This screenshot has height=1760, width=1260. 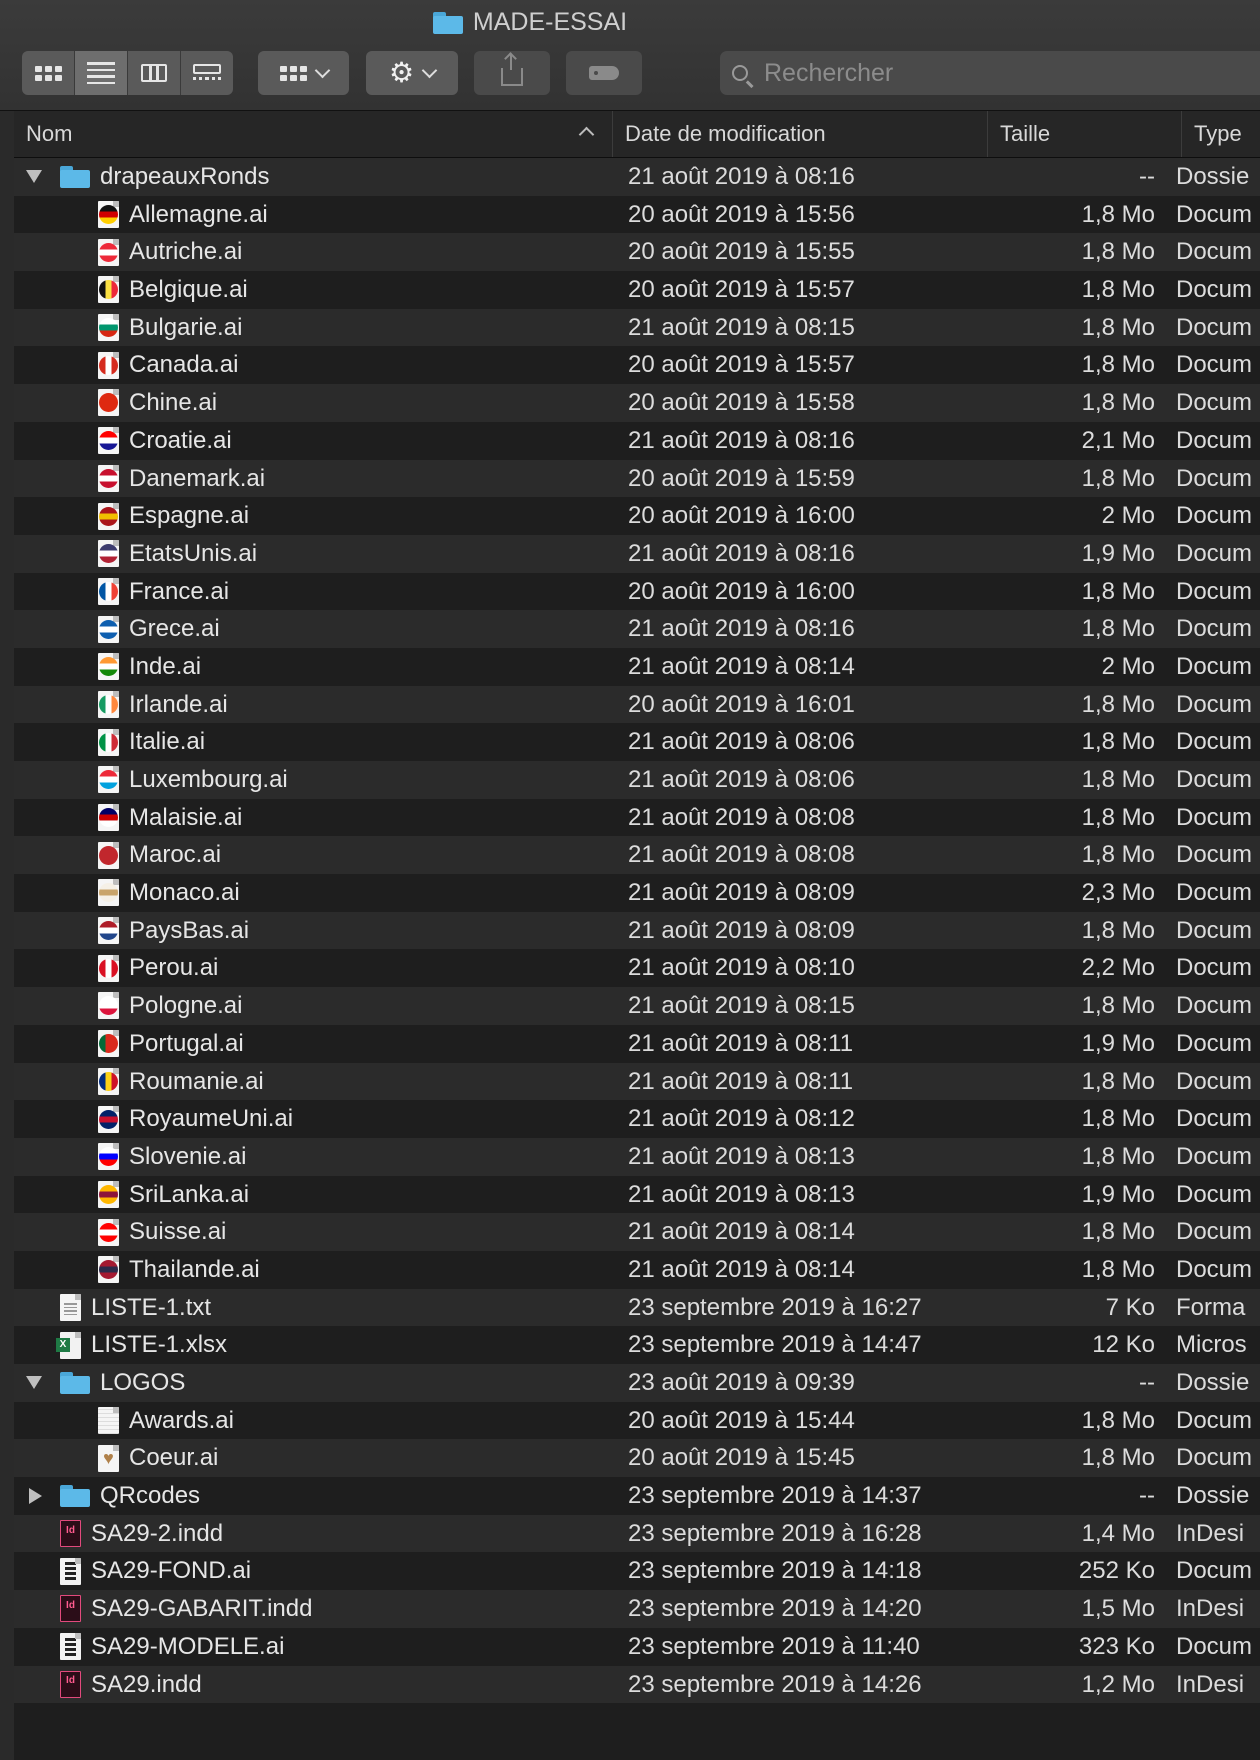 I want to click on file-row: Canada.ai 20 août 2019 à 15:57 1,8 Mo Docum, so click(x=637, y=365).